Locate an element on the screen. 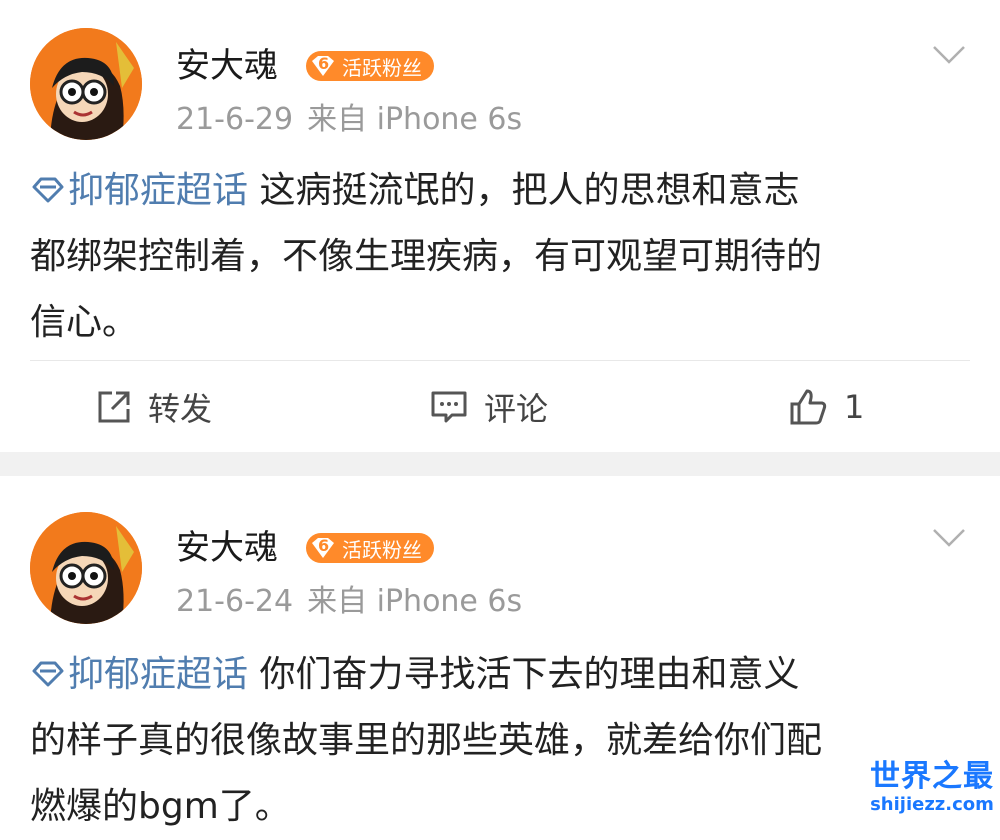 The width and height of the screenshot is (1000, 840). post-meta: 21-6-24 来自 iPhone 6s is located at coordinates (349, 602).